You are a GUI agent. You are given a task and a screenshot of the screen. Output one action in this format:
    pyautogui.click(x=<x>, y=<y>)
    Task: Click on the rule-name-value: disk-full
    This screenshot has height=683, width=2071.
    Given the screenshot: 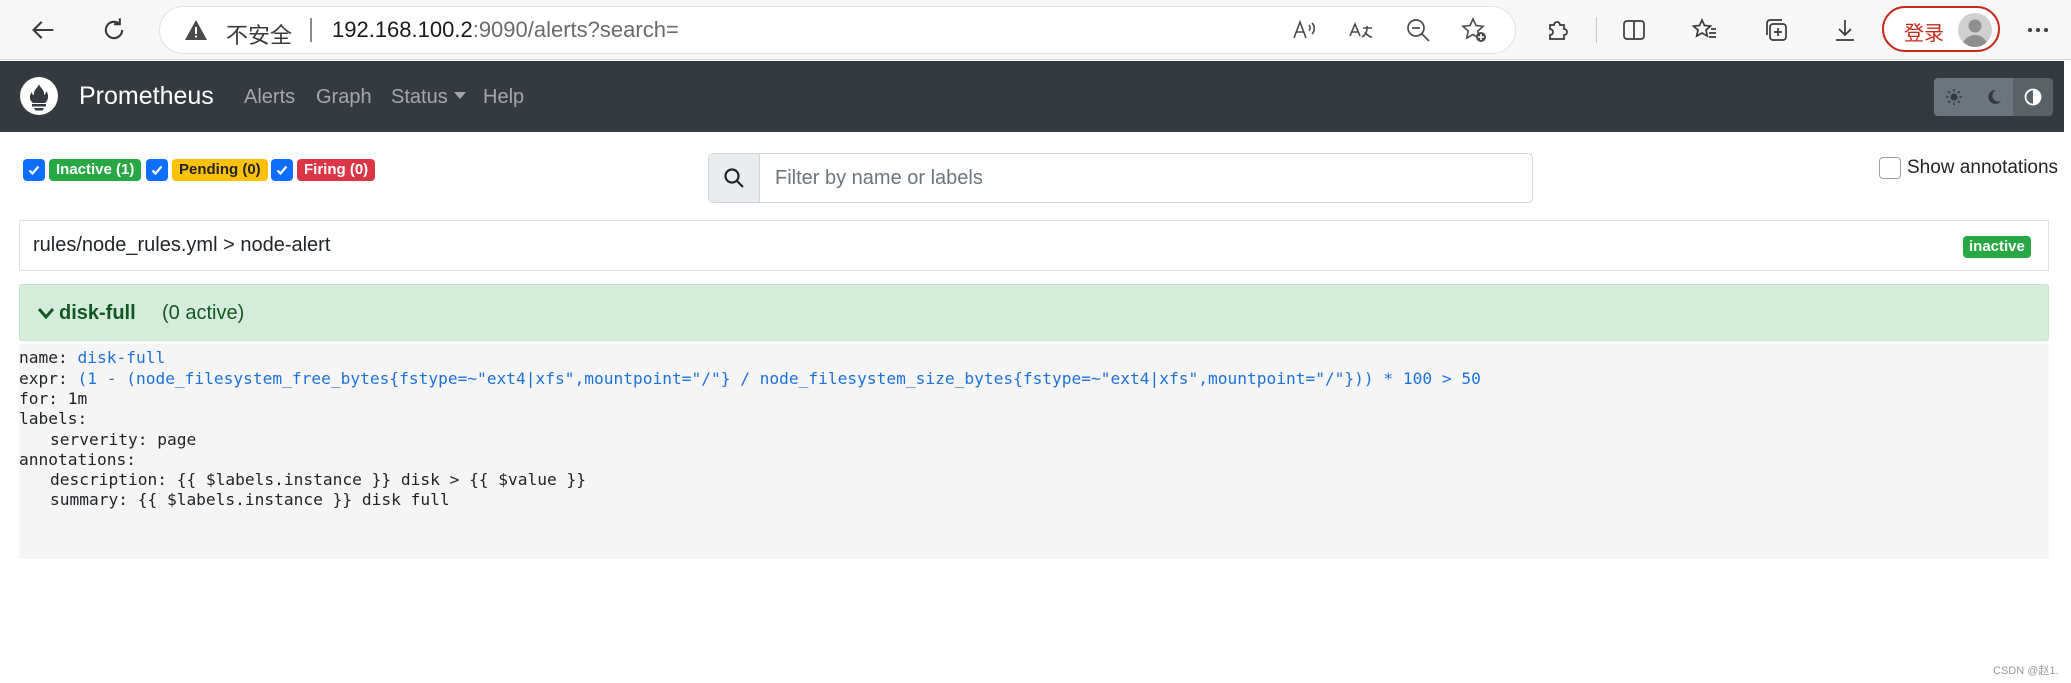 What is the action you would take?
    pyautogui.click(x=121, y=357)
    